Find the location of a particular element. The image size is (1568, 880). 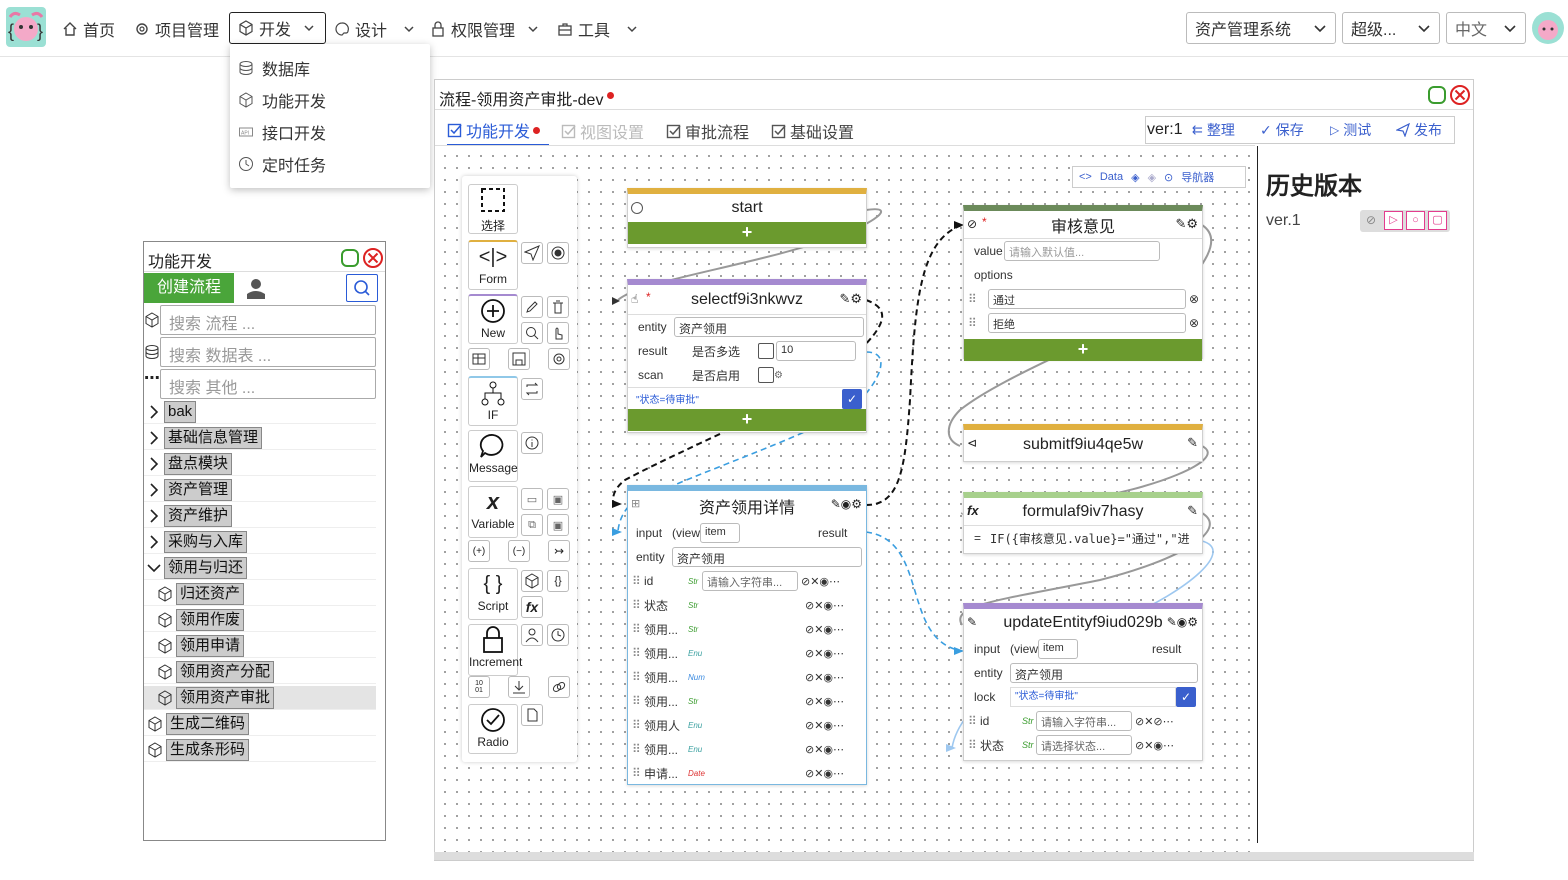

field-label: id is located at coordinates (985, 721).